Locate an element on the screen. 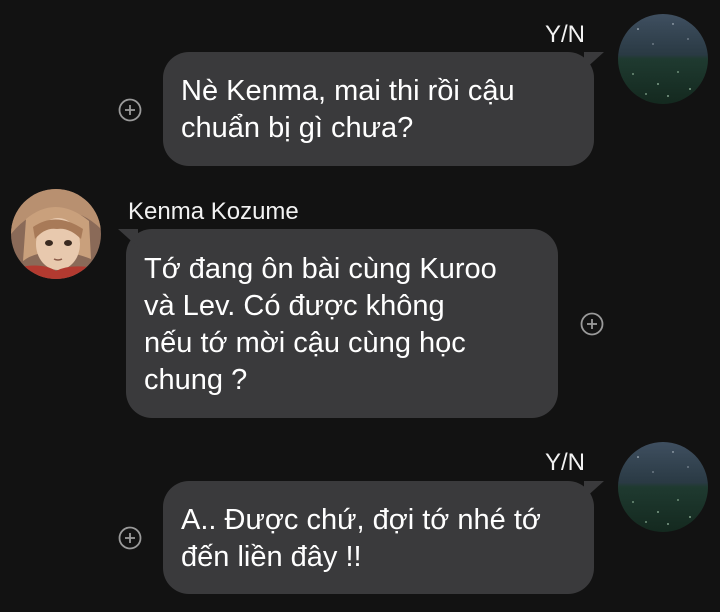 This screenshot has width=720, height=612. message-text-line: A.. Được chứ, đợi tớ nhé tớ is located at coordinates (361, 520).